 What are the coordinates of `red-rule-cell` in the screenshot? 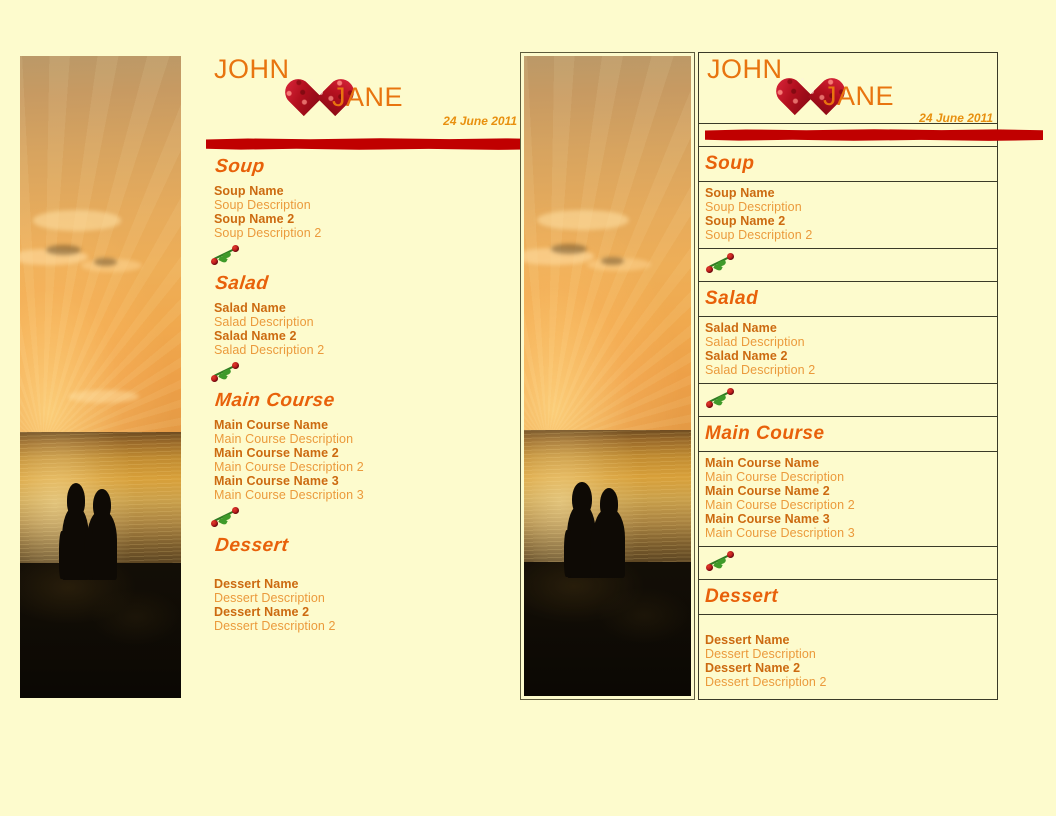 It's located at (870, 135).